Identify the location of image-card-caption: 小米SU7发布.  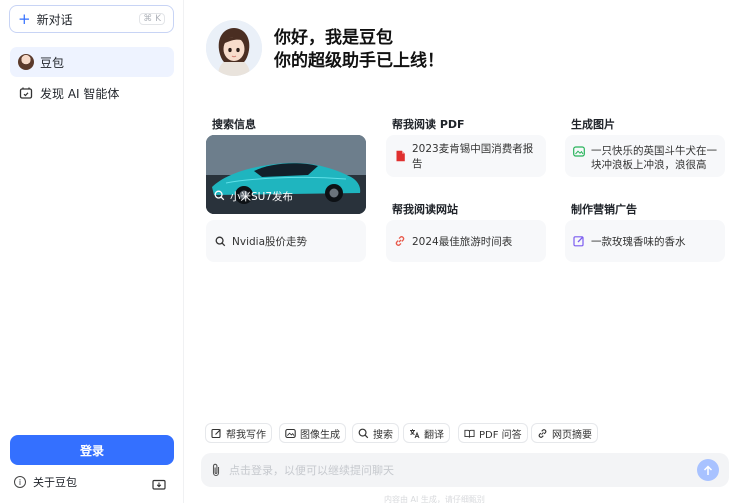
(253, 196).